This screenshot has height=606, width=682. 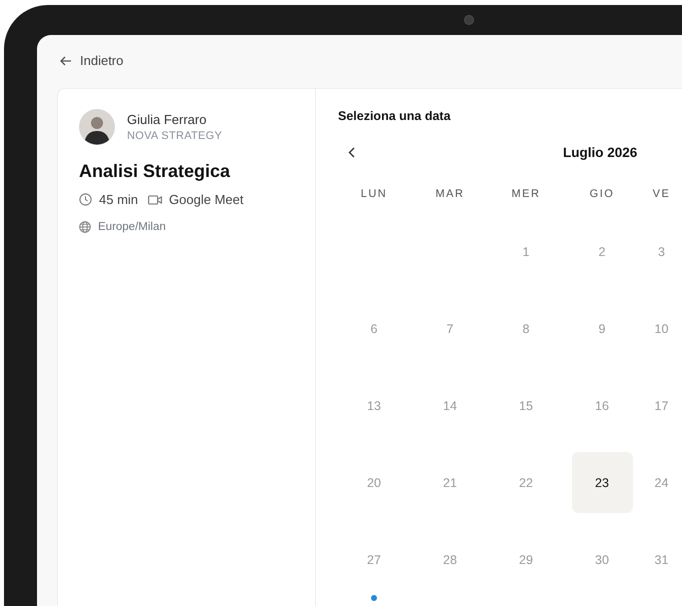 I want to click on calendar-day: 9, so click(x=602, y=328).